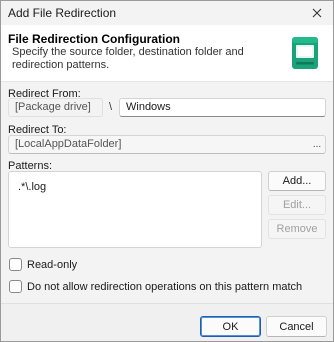 This screenshot has width=334, height=342. Describe the element at coordinates (222, 107) in the screenshot. I see `redirect-from-folder-input: Windows` at that location.